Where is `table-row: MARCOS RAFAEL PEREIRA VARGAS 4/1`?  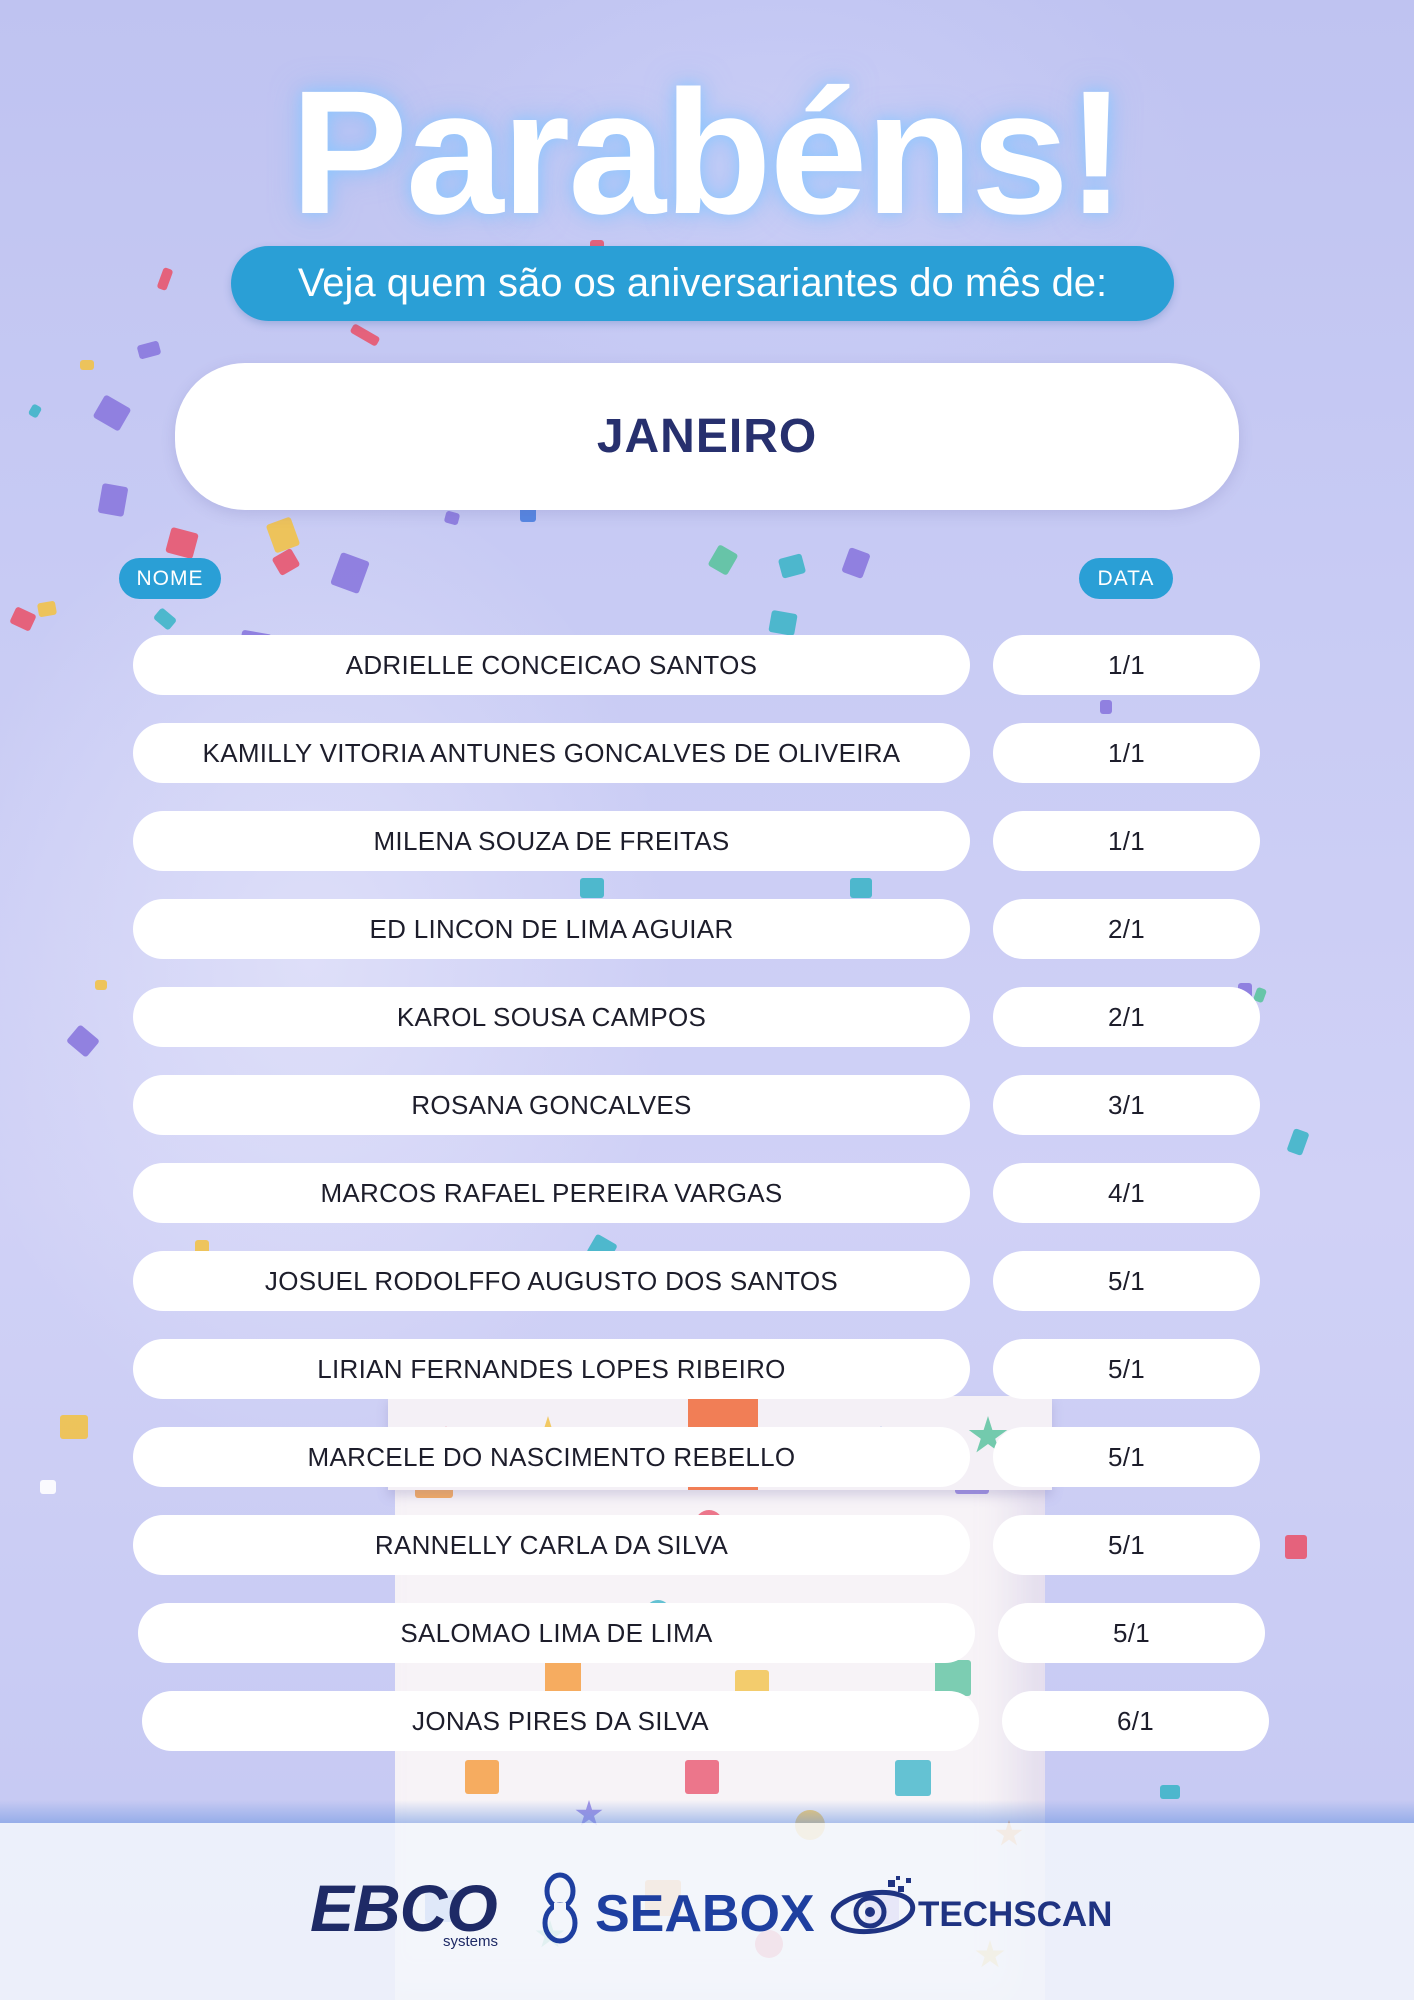 table-row: MARCOS RAFAEL PEREIRA VARGAS 4/1 is located at coordinates (707, 1193).